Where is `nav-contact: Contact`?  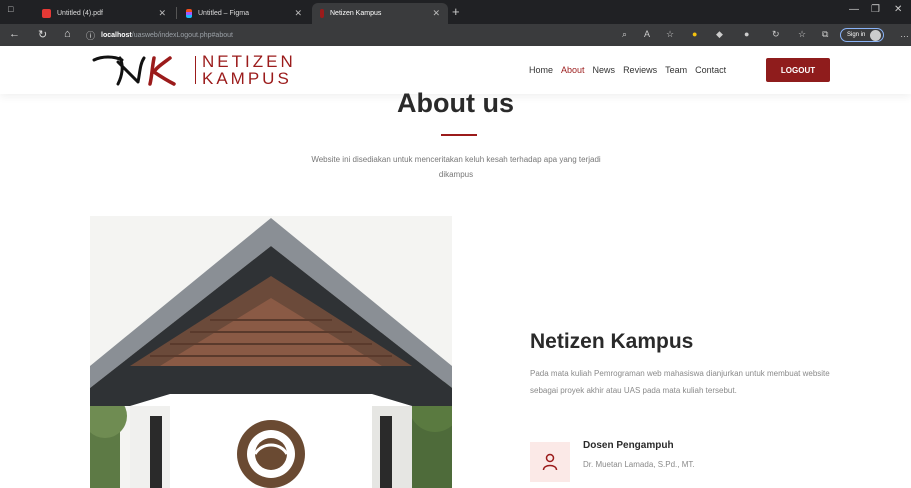 nav-contact: Contact is located at coordinates (710, 70).